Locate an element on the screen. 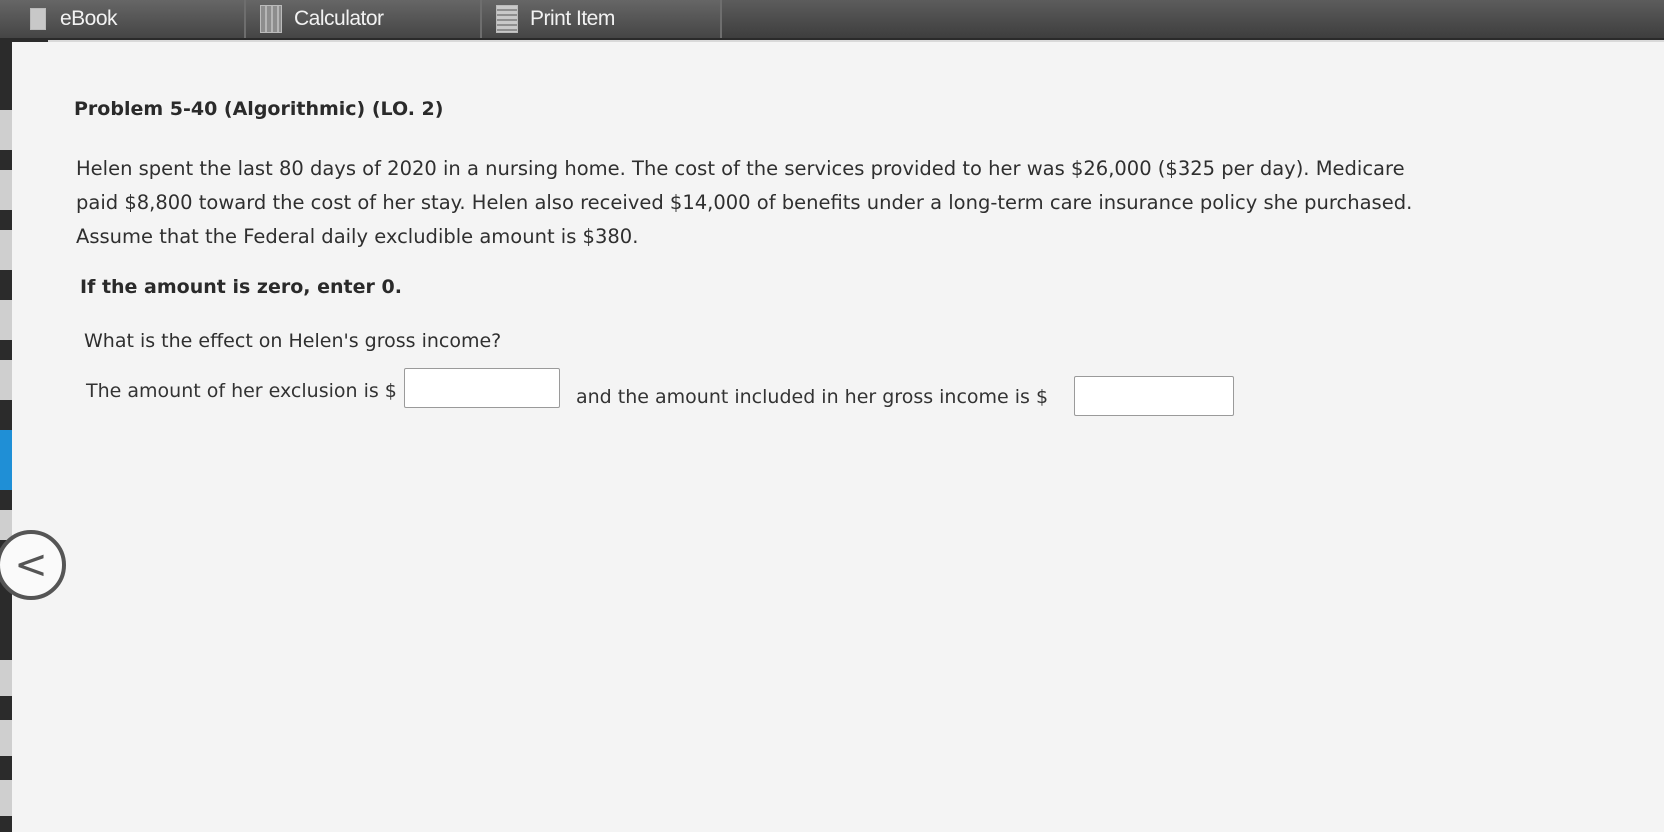 The height and width of the screenshot is (832, 1664). gross-income-amount-input is located at coordinates (1154, 396).